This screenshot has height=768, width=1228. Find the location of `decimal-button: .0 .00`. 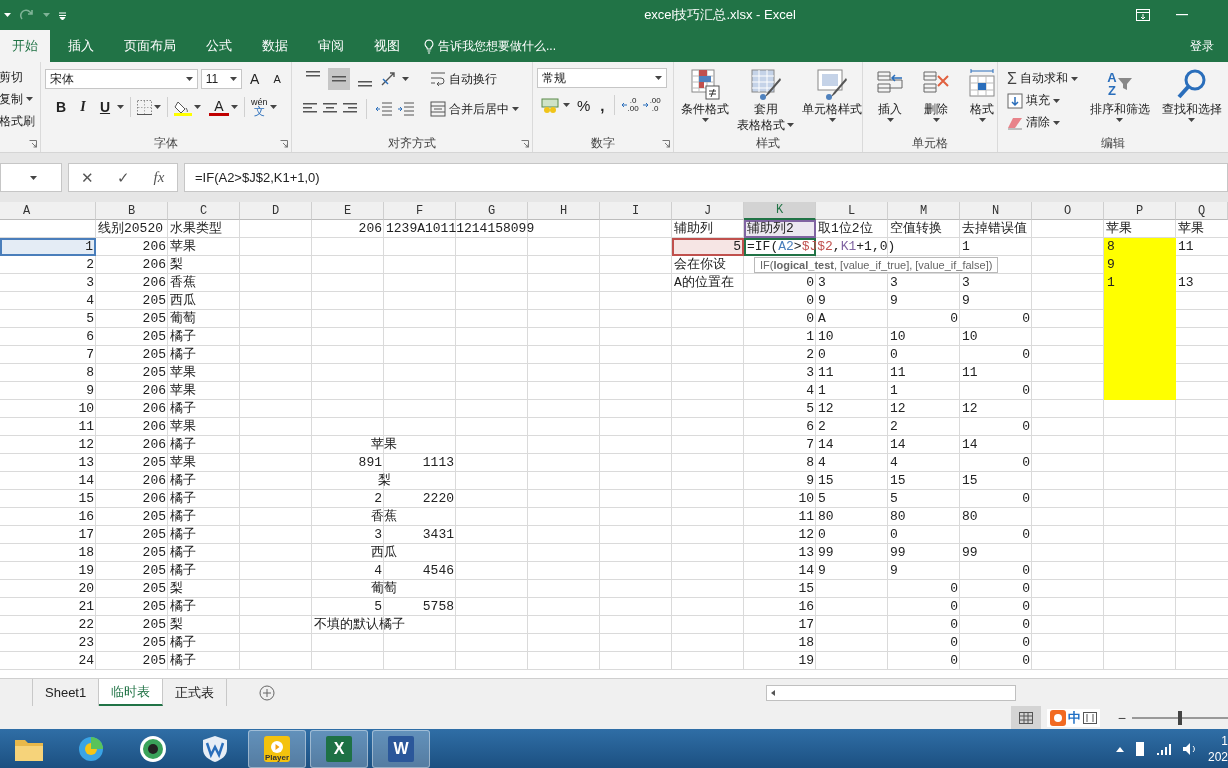

decimal-button: .0 .00 is located at coordinates (629, 105).